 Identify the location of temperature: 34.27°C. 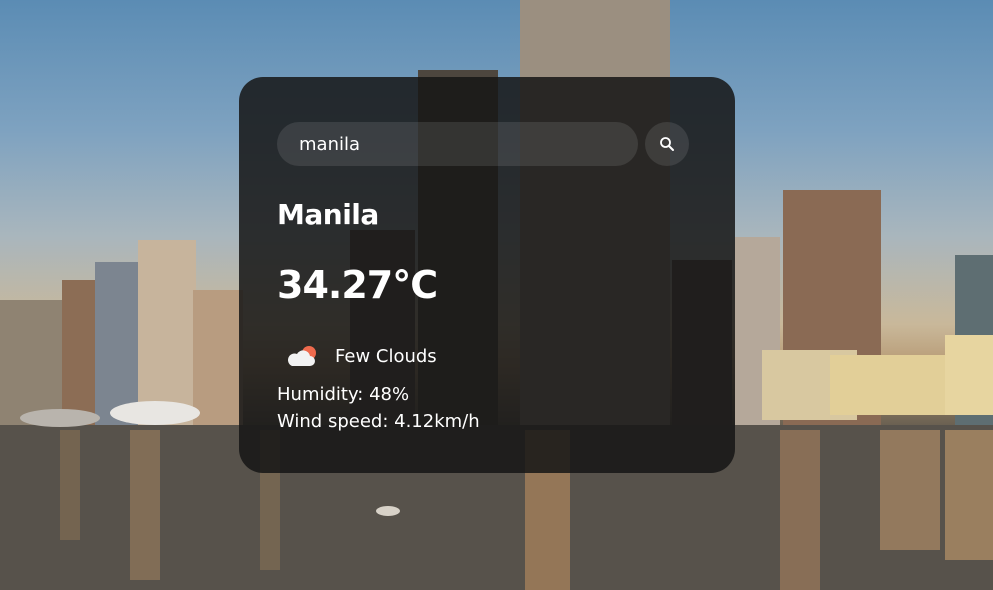
(357, 285).